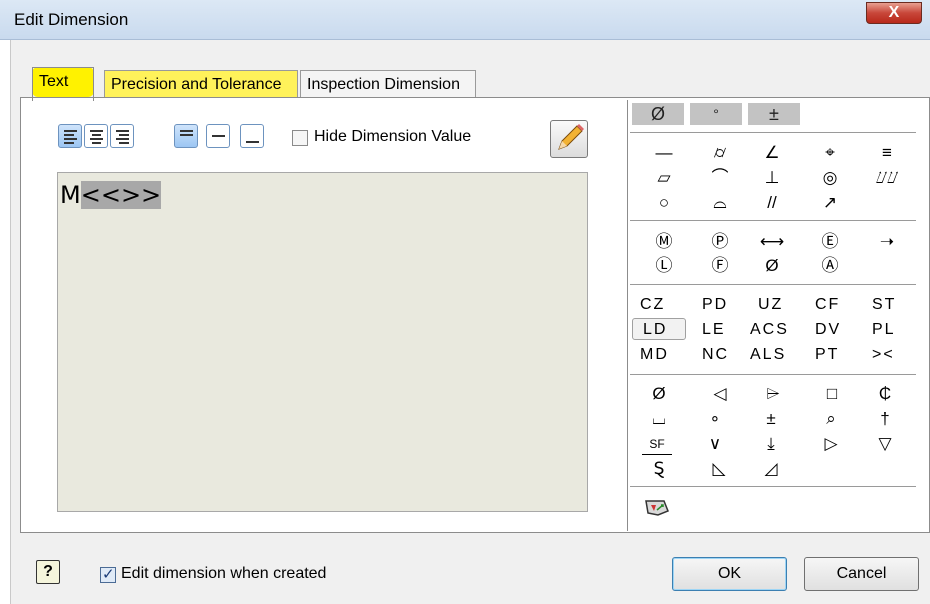  I want to click on symbol-profile-line: ⌒, so click(720, 178).